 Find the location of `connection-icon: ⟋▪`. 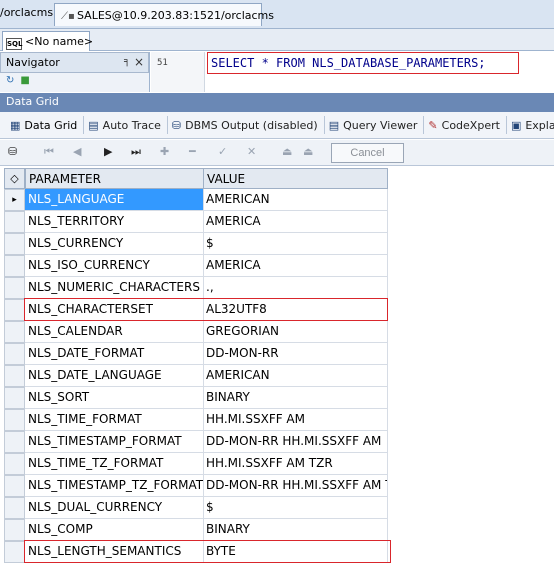

connection-icon: ⟋▪ is located at coordinates (68, 16).